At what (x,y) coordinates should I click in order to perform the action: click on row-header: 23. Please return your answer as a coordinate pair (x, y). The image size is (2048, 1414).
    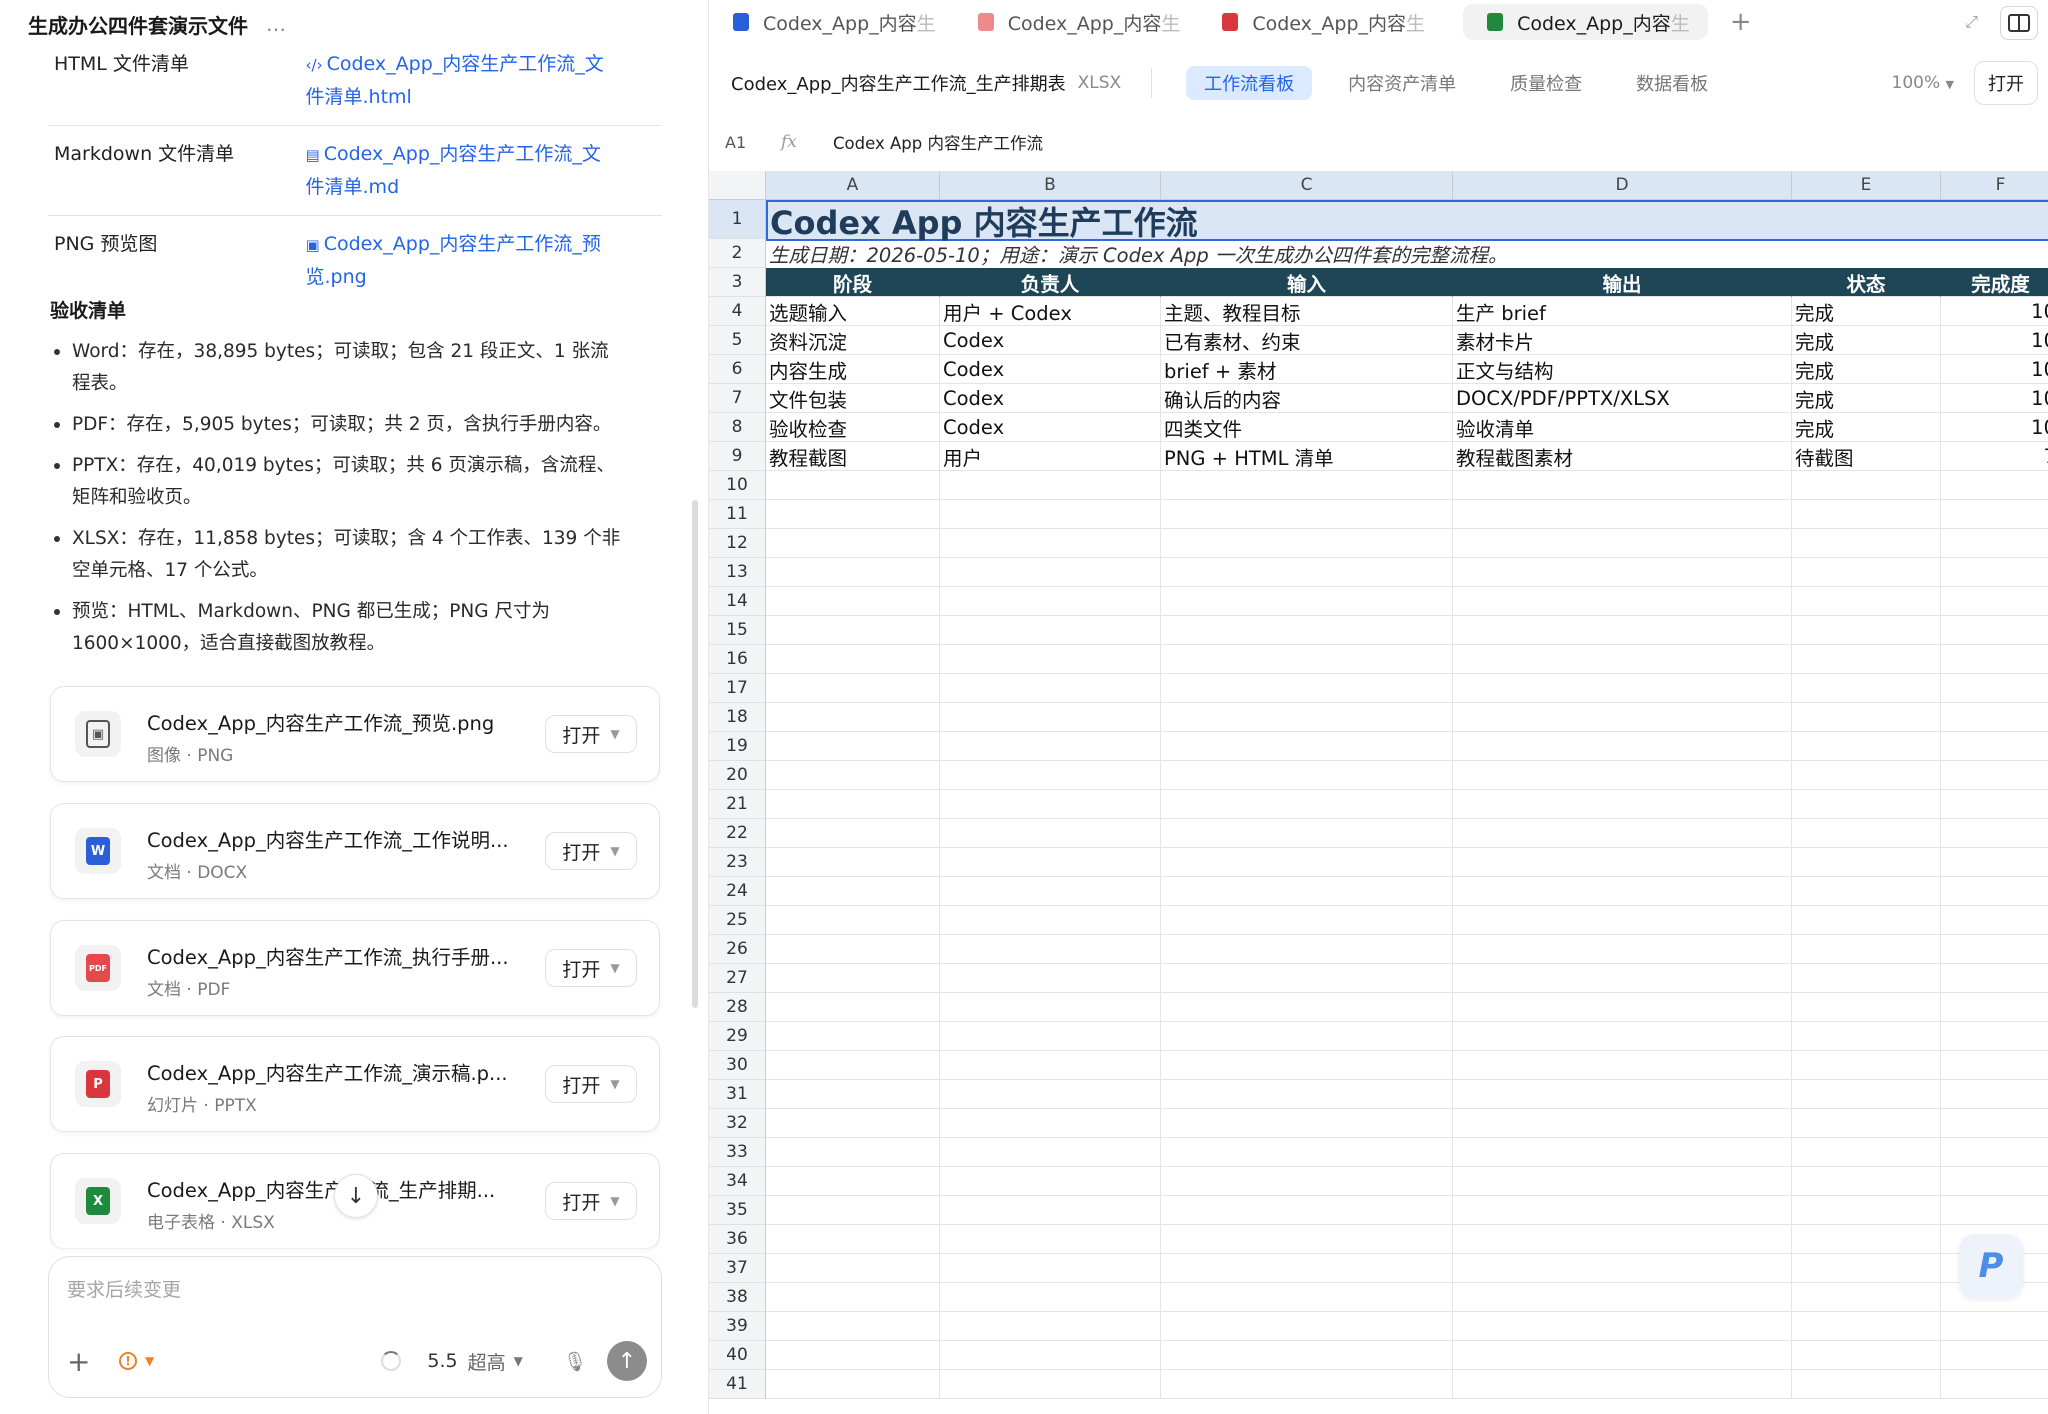
    Looking at the image, I should click on (737, 862).